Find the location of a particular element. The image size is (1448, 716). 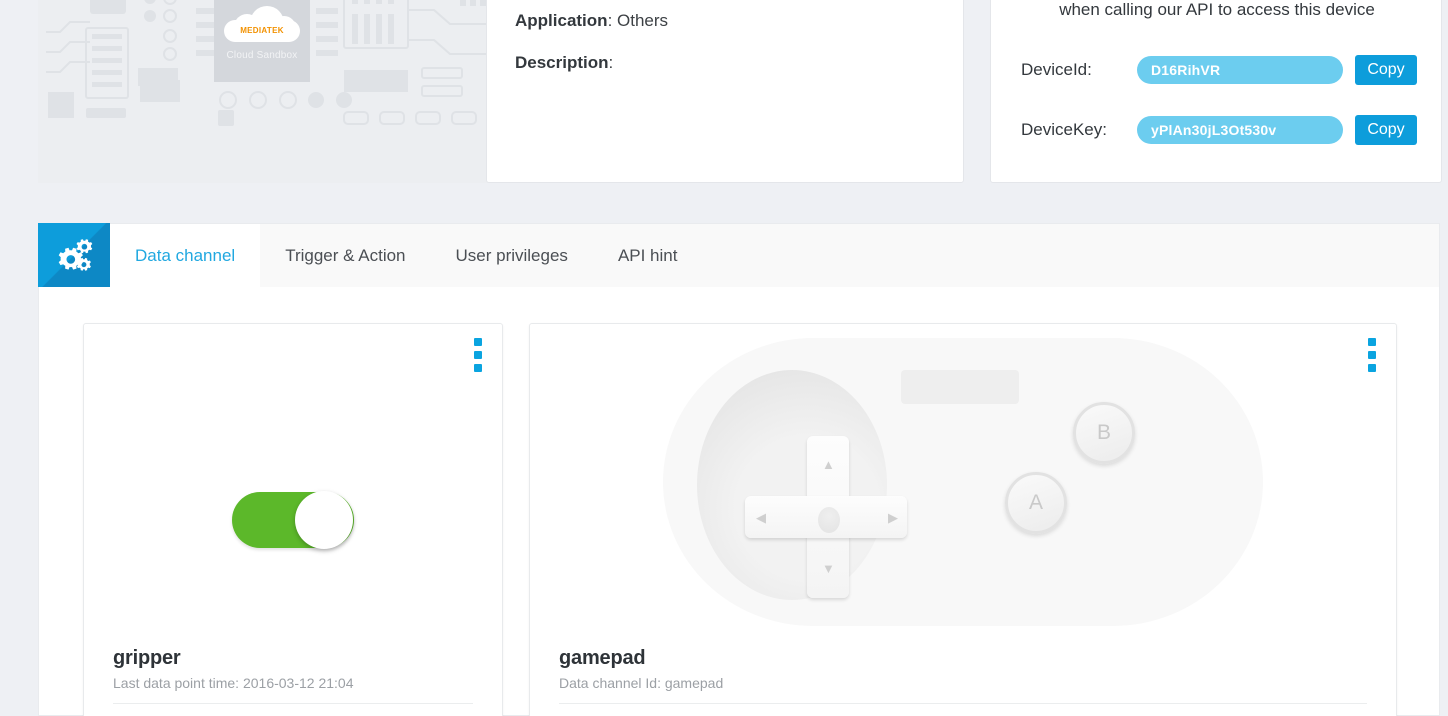

description-row: Description: is located at coordinates (564, 63).